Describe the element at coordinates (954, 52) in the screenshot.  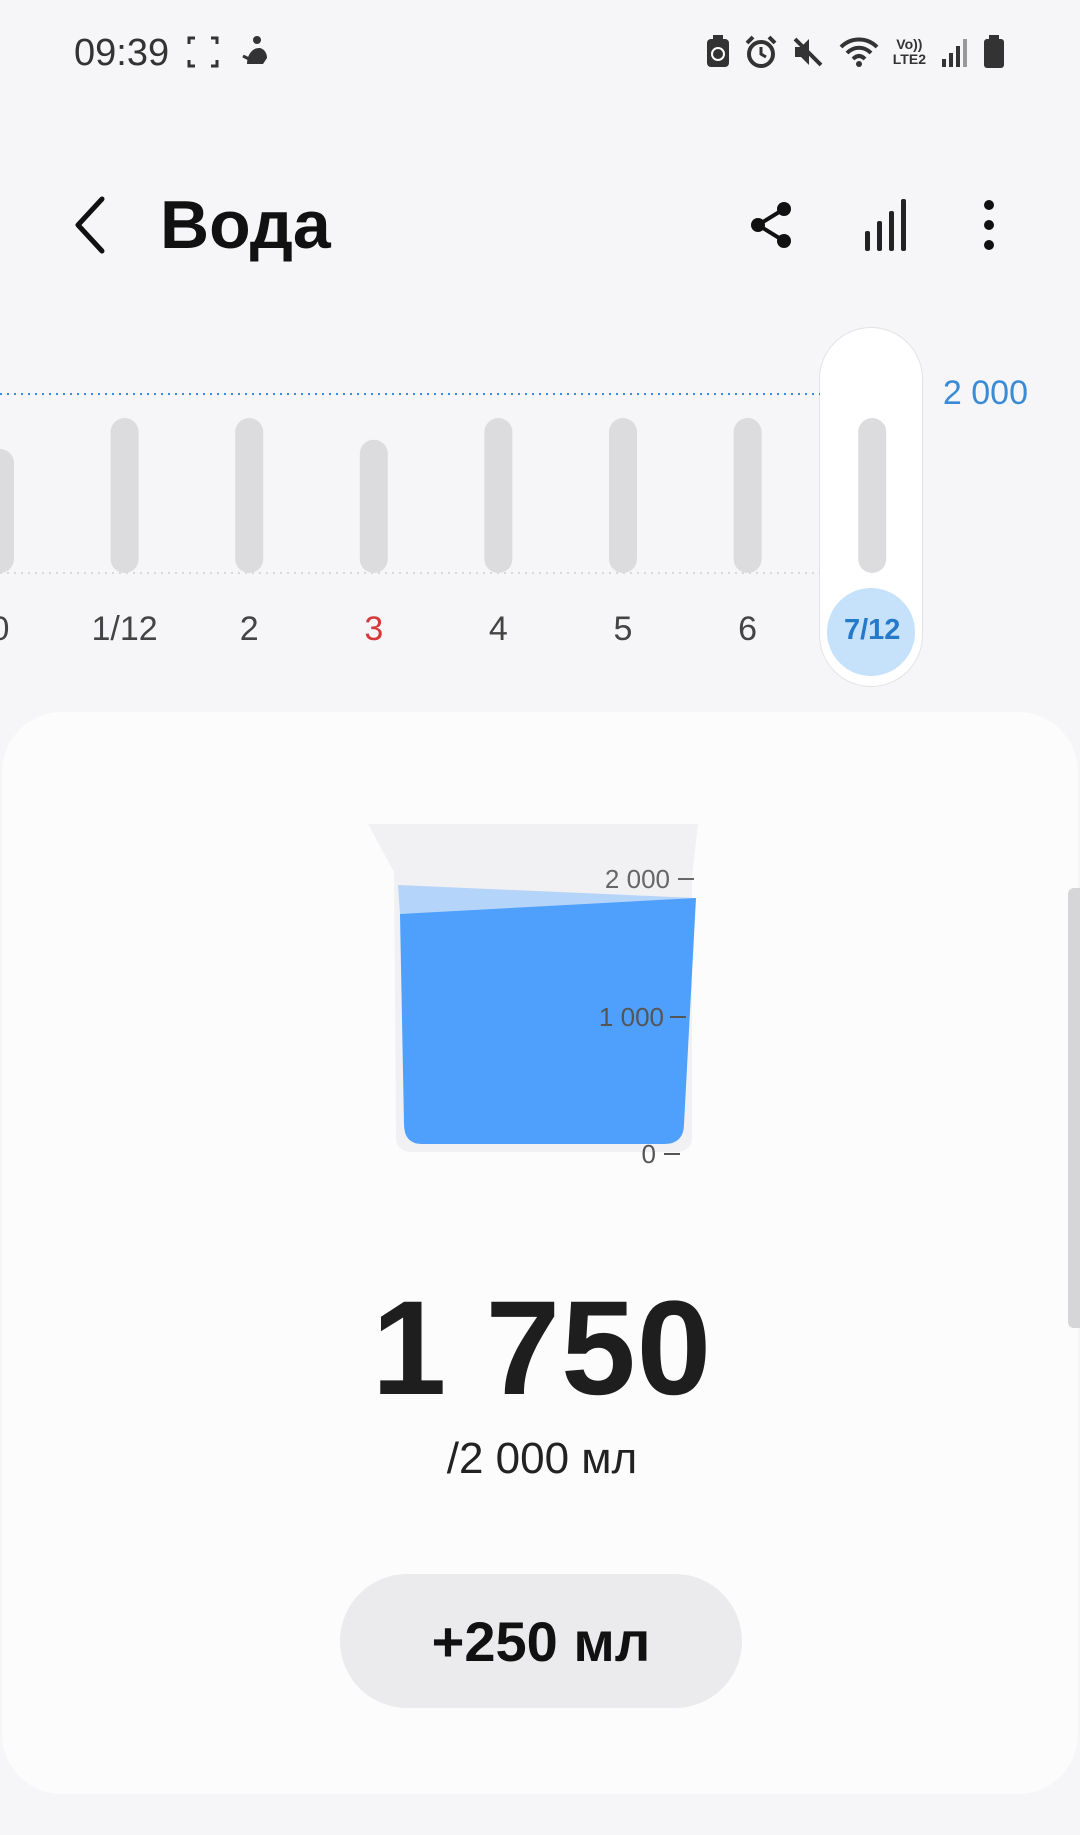
I see `signal-icon` at that location.